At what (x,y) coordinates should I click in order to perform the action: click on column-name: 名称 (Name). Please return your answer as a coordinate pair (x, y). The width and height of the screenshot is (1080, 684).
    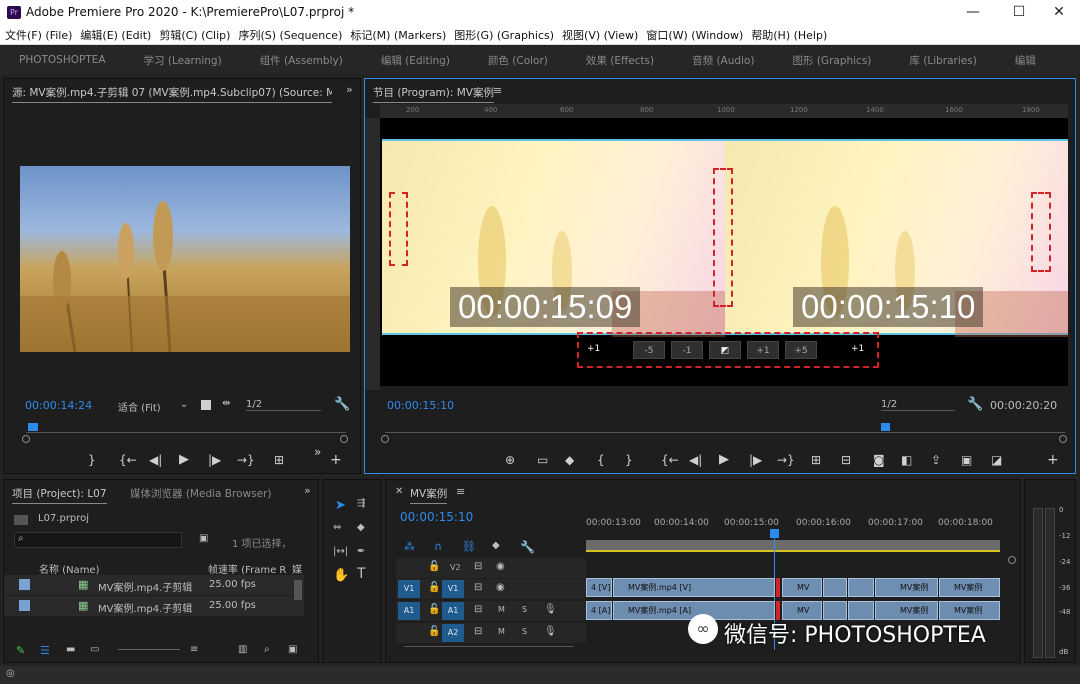
    Looking at the image, I should click on (69, 568).